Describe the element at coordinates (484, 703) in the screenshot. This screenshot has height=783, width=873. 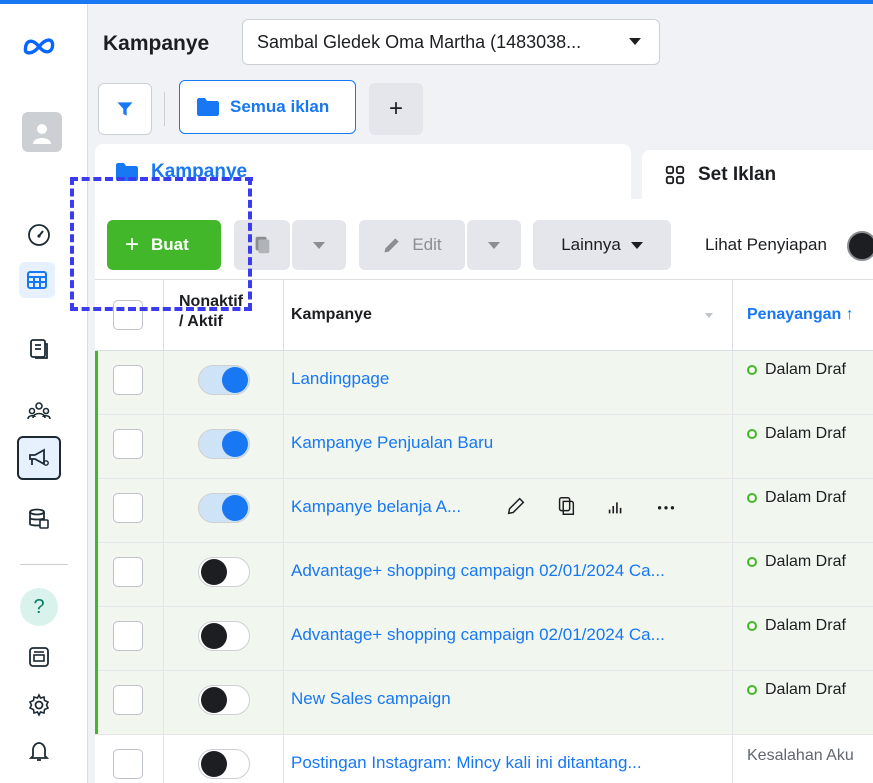
I see `table-row: New Sales campaign Dalam Draf` at that location.